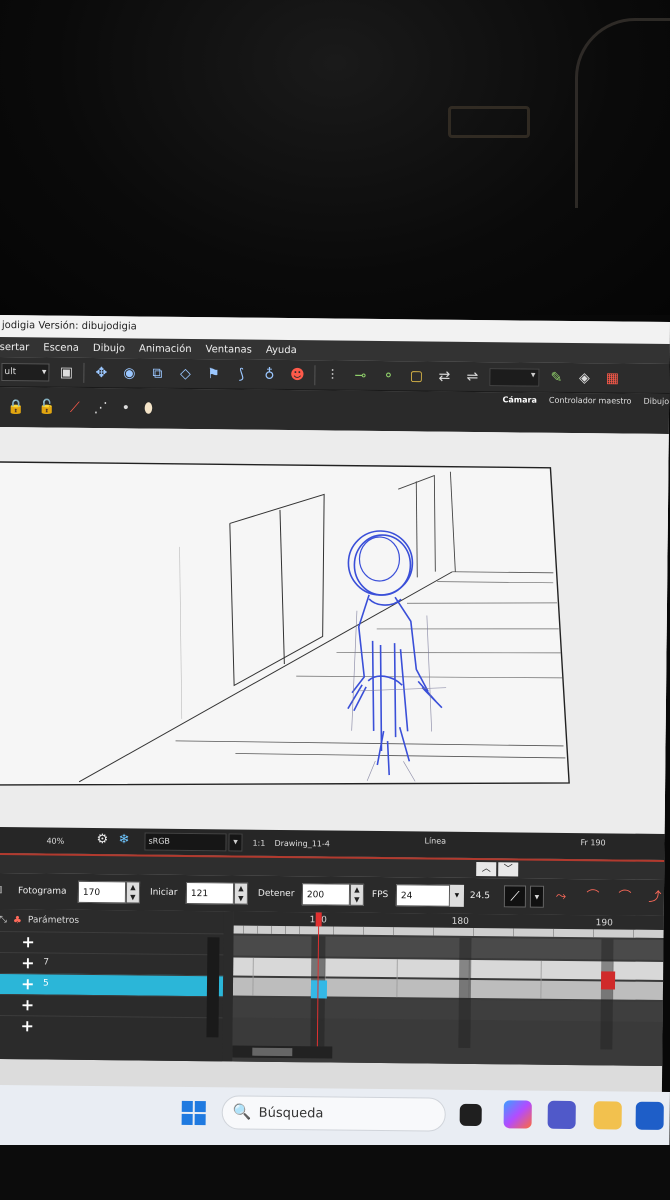 The width and height of the screenshot is (670, 1200). What do you see at coordinates (55, 841) in the screenshot?
I see `zoom-level: 40%` at bounding box center [55, 841].